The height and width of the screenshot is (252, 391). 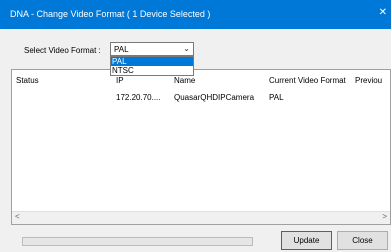 I want to click on scroll-left-icon: <, so click(x=17, y=216).